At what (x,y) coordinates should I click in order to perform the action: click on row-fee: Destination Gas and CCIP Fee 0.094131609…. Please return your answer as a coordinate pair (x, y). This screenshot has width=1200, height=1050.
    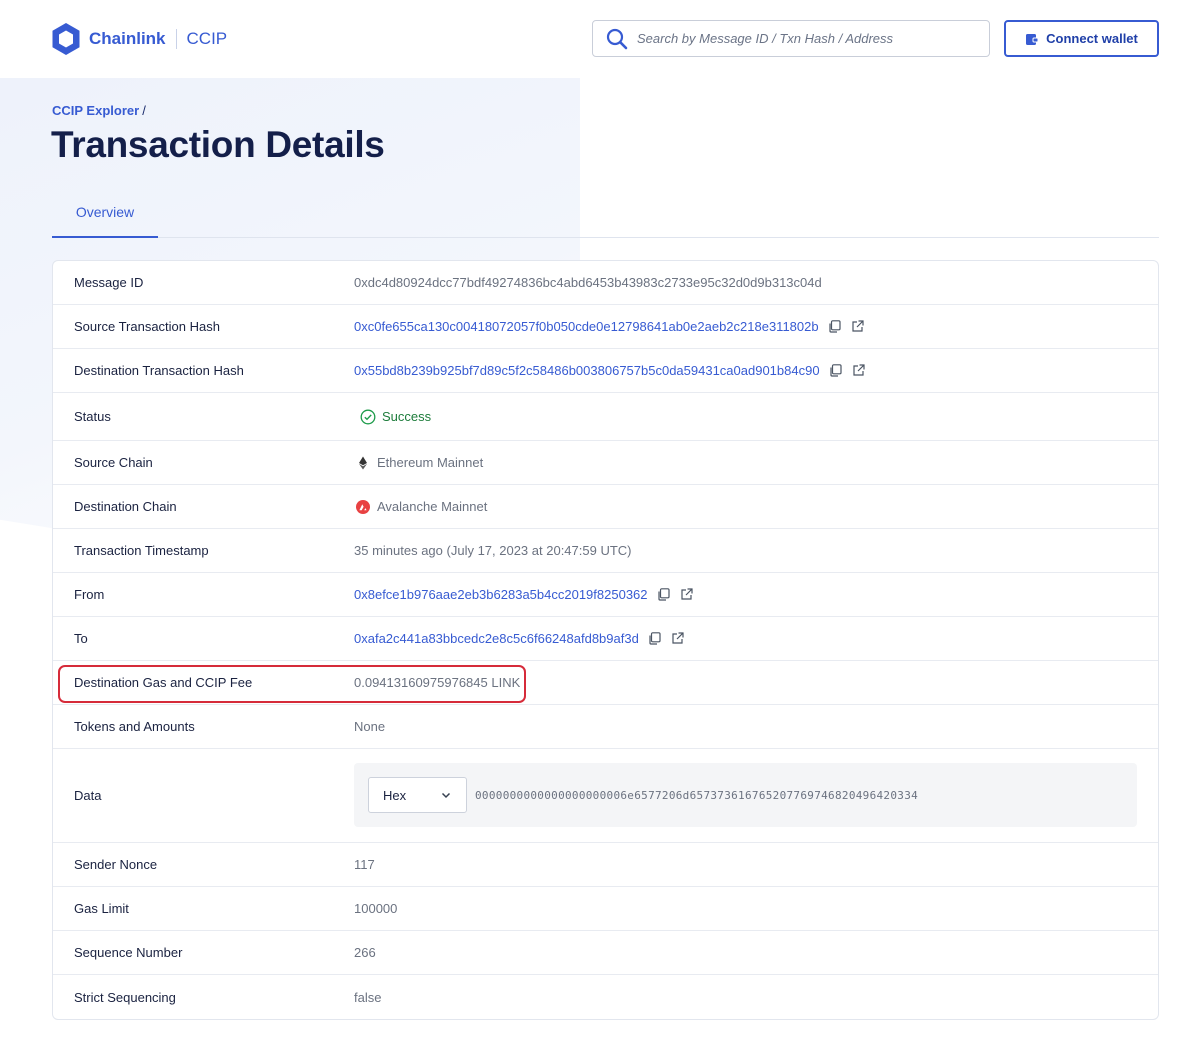
    Looking at the image, I should click on (605, 683).